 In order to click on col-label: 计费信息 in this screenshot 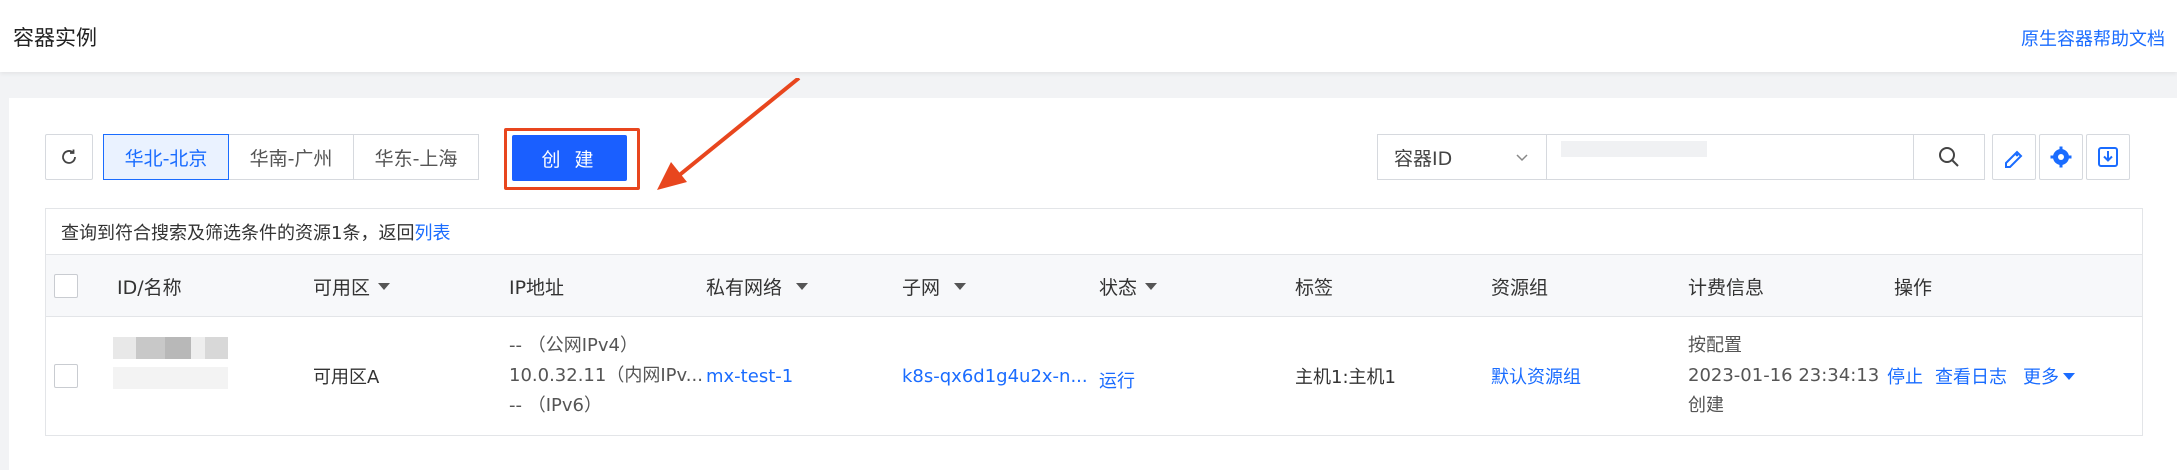, I will do `click(1726, 287)`.